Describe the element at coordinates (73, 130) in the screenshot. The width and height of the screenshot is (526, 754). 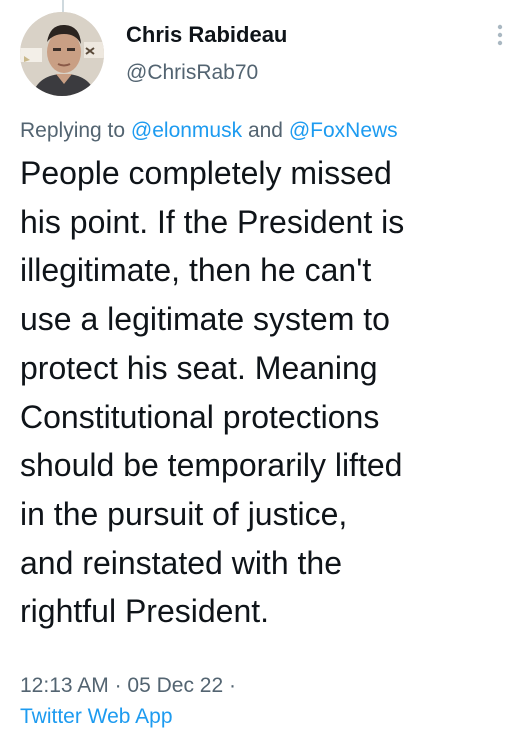
I see `replying-to-label: Replying to` at that location.